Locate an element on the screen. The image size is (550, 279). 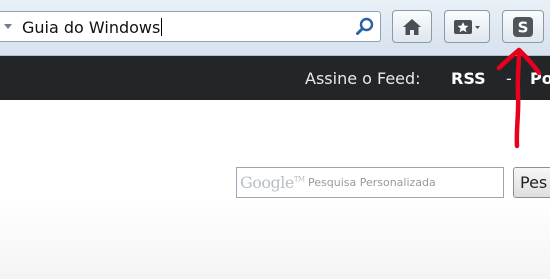
s-addon-icon: S is located at coordinates (523, 26).